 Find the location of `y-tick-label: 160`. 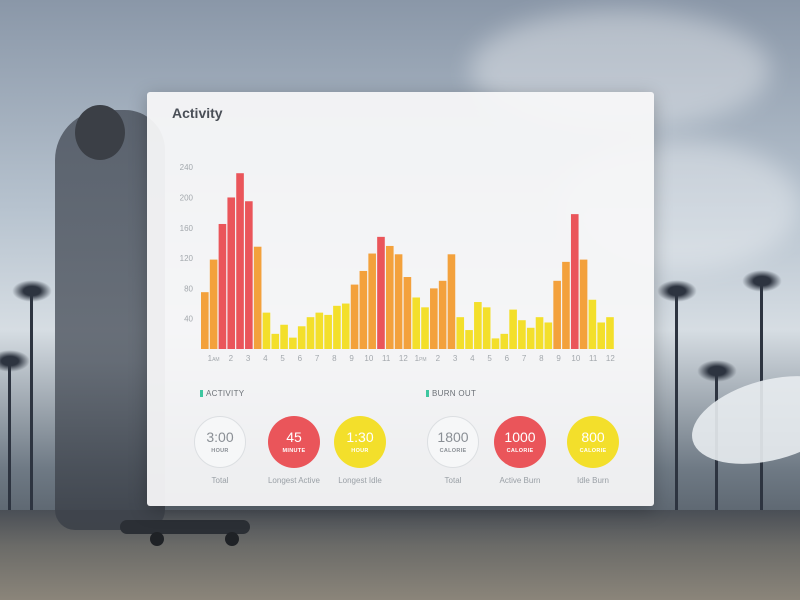

y-tick-label: 160 is located at coordinates (187, 228).